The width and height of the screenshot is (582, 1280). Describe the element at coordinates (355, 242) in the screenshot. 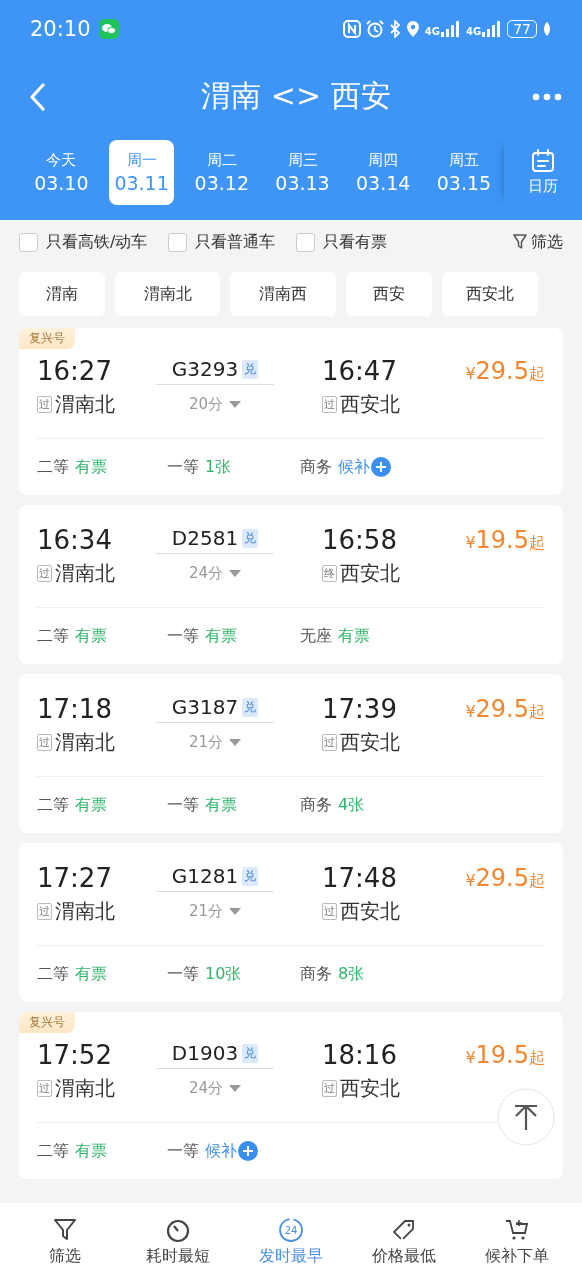

I see `checkbox-label: 只看有票` at that location.